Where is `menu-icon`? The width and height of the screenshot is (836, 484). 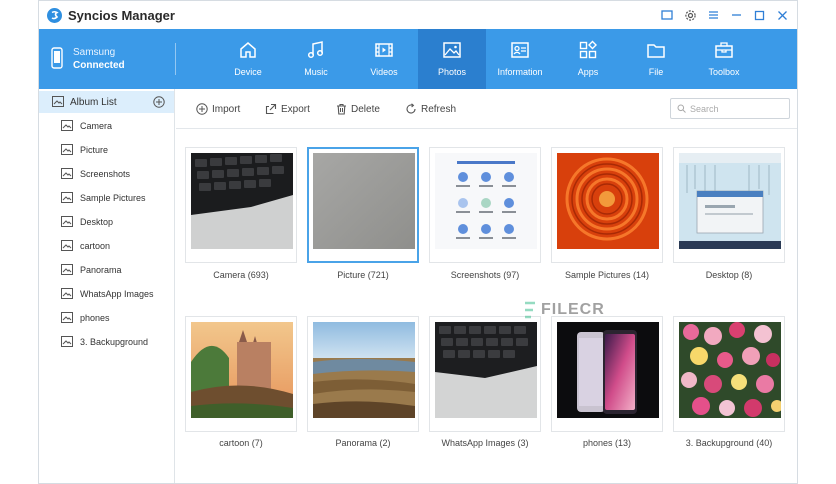
menu-icon is located at coordinates (713, 15).